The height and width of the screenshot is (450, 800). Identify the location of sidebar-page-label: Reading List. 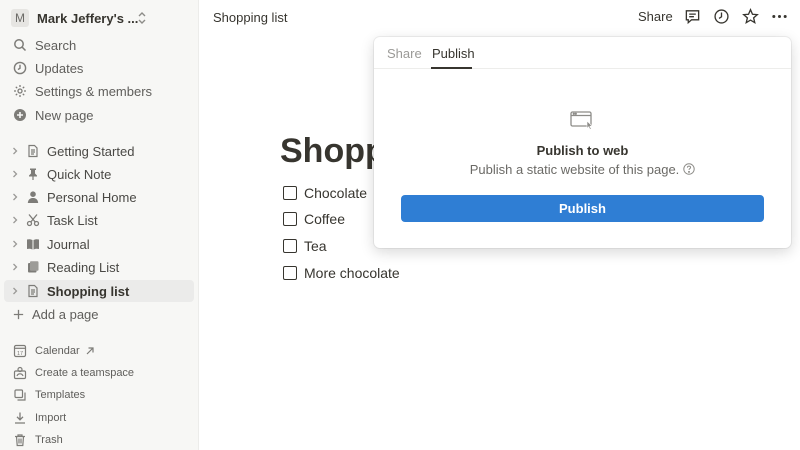
(83, 267).